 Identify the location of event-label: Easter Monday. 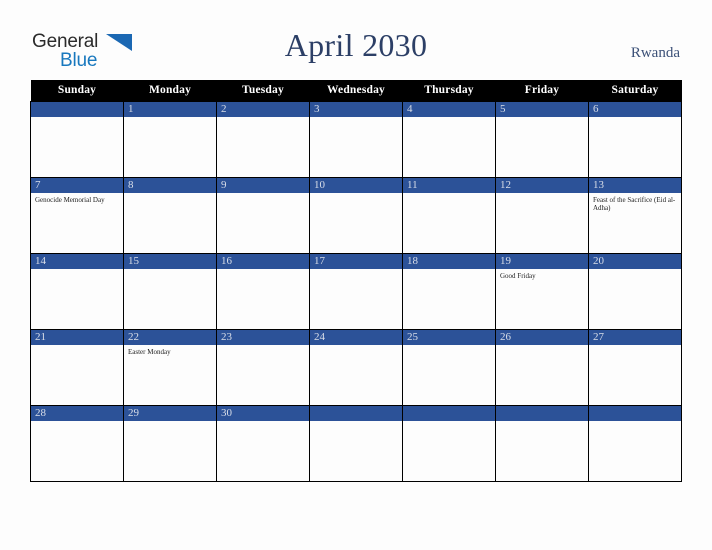
(149, 351).